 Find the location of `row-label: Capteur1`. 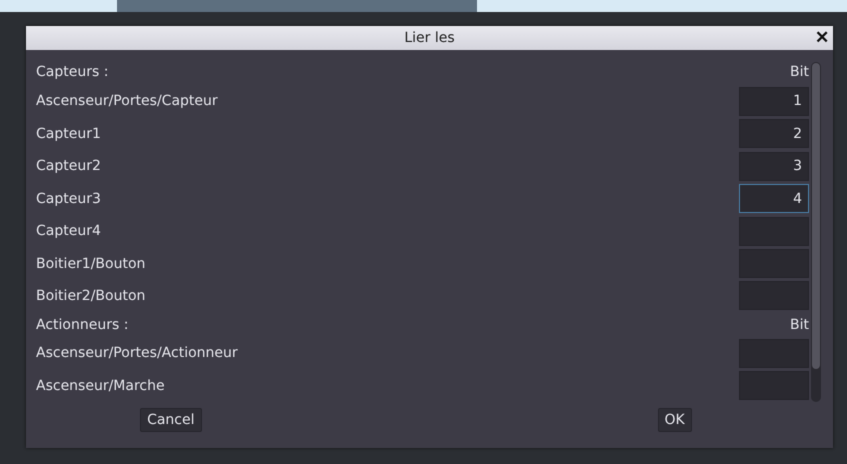

row-label: Capteur1 is located at coordinates (68, 134).